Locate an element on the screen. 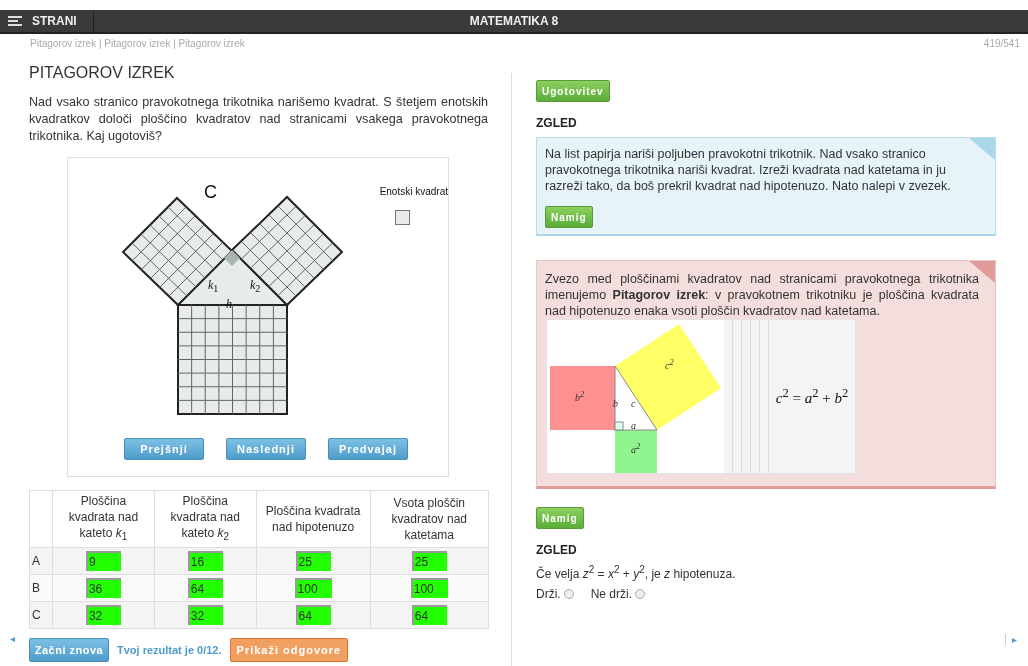  column-header: Ploščina kvadrata nad kateto k$_{2}$ is located at coordinates (205, 519).